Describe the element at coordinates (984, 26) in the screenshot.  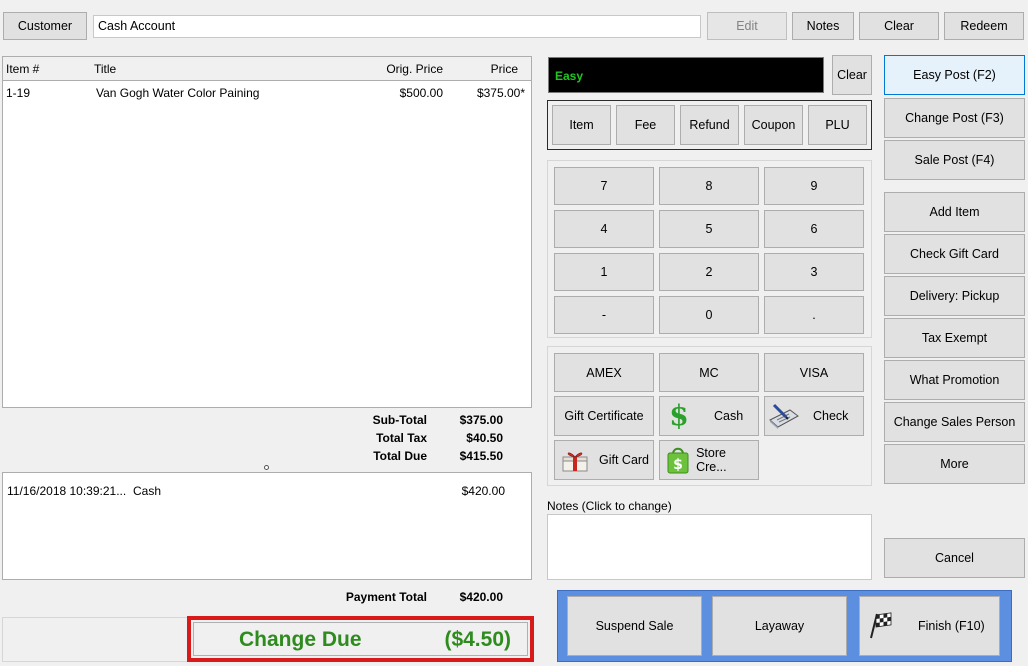
I see `redeem-button: Redeem` at that location.